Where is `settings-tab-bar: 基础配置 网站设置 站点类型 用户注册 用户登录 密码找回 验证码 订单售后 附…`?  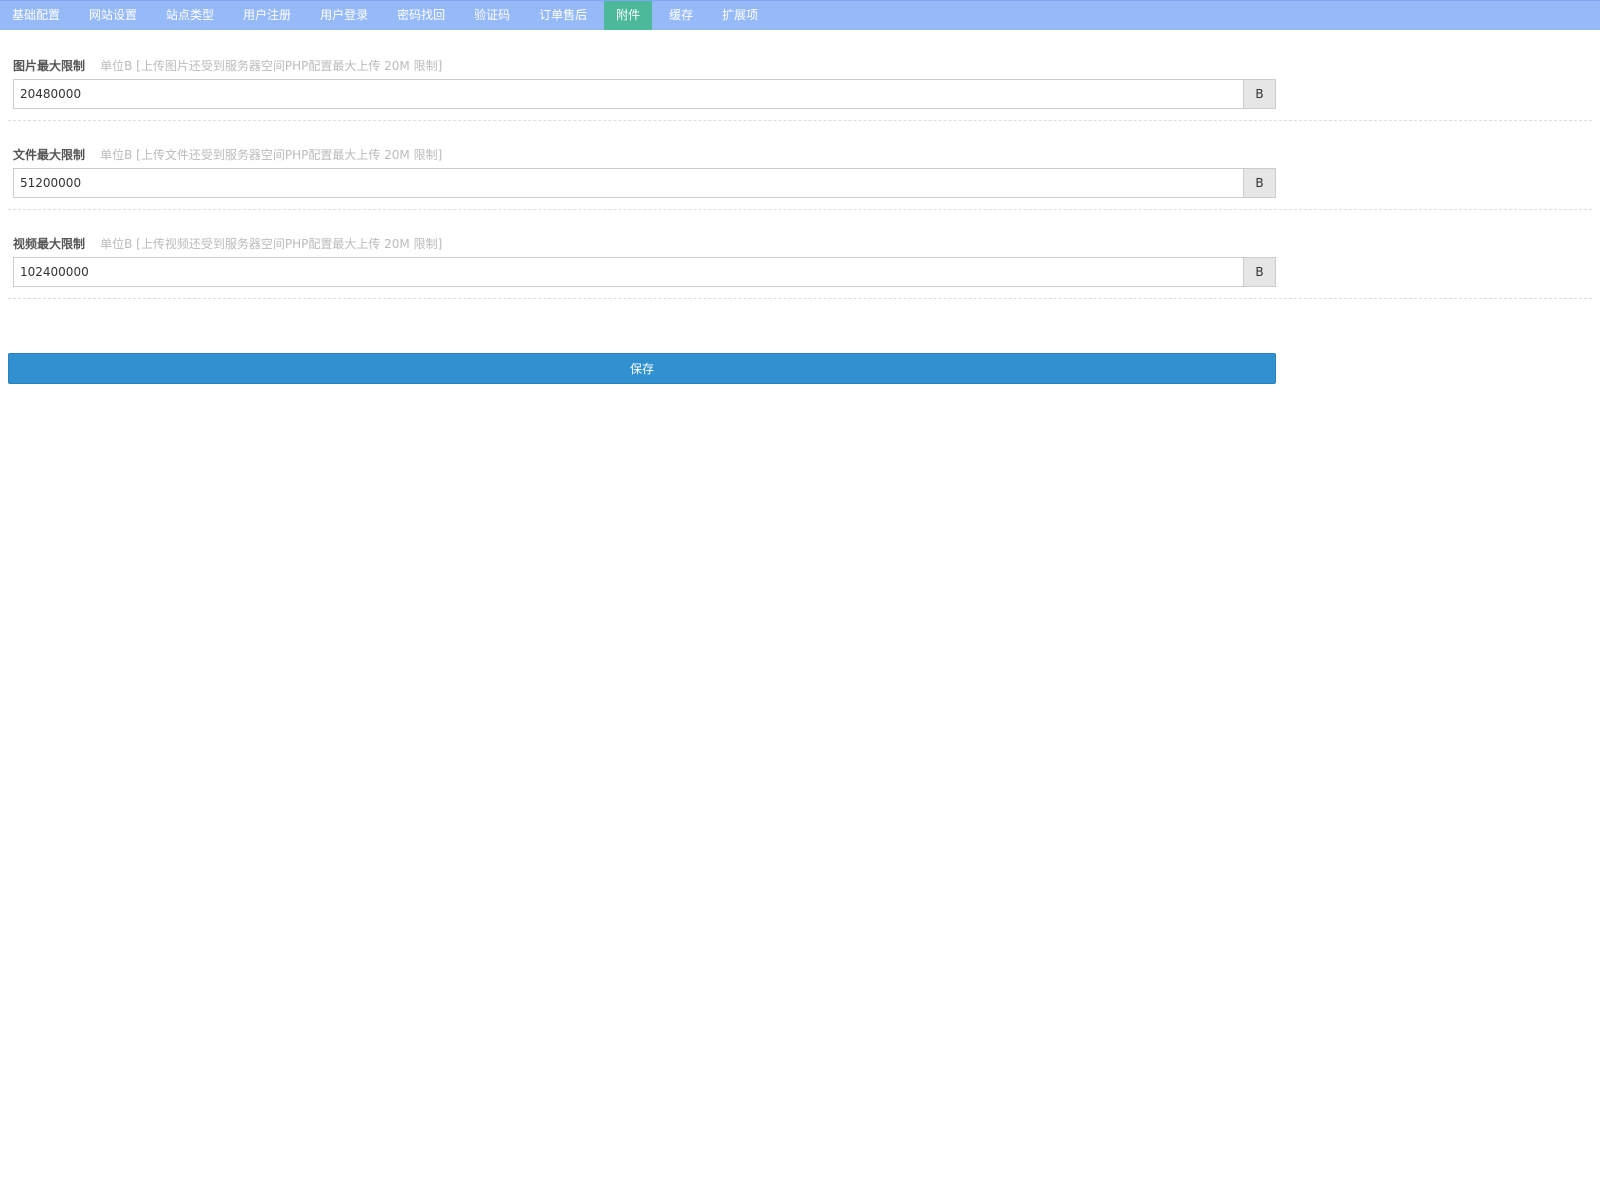
settings-tab-bar: 基础配置 网站设置 站点类型 用户注册 用户登录 密码找回 验证码 订单售后 附… is located at coordinates (800, 15).